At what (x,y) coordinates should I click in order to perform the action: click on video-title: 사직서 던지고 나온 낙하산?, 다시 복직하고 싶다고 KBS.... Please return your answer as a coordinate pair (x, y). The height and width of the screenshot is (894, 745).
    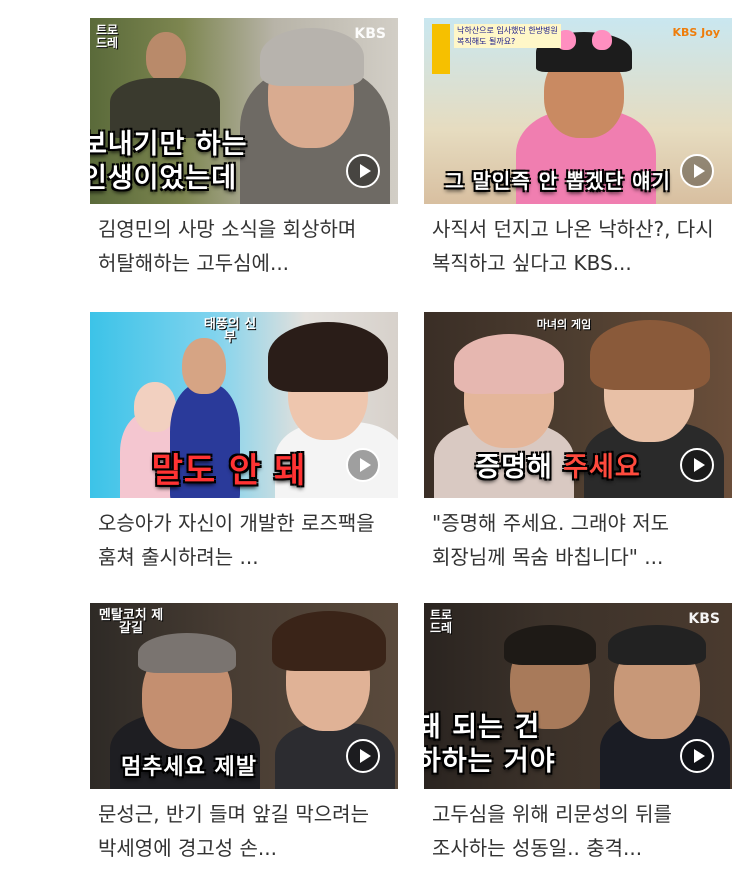
    Looking at the image, I should click on (578, 246).